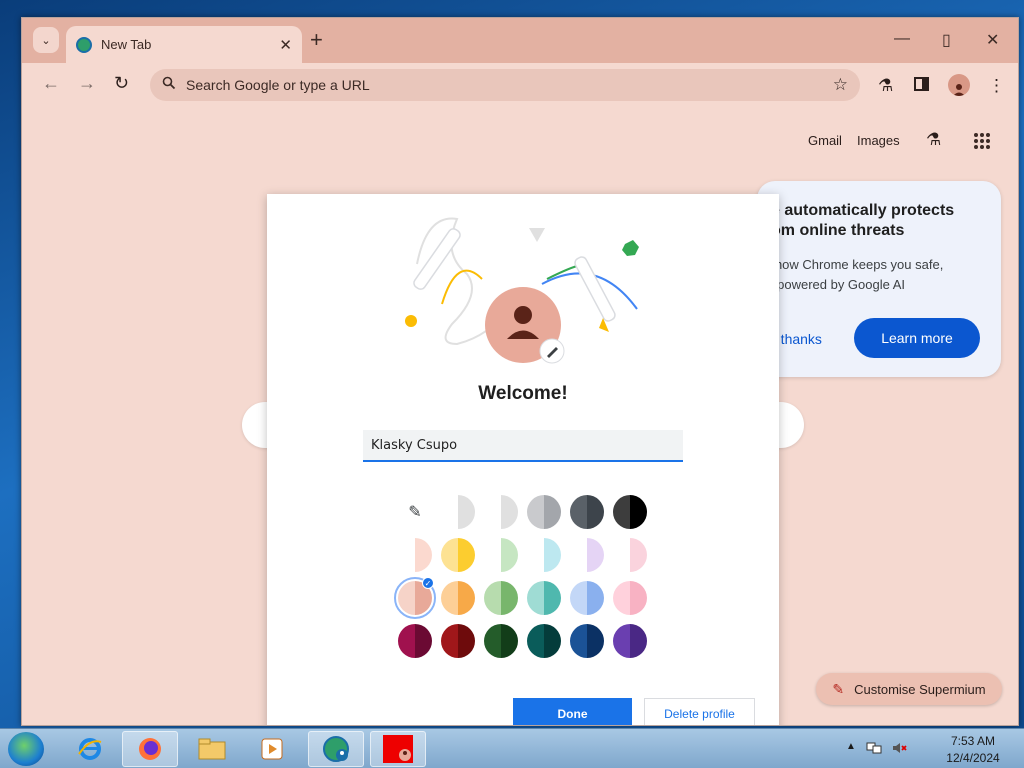 The image size is (1024, 768). What do you see at coordinates (874, 749) in the screenshot?
I see `network-icon` at bounding box center [874, 749].